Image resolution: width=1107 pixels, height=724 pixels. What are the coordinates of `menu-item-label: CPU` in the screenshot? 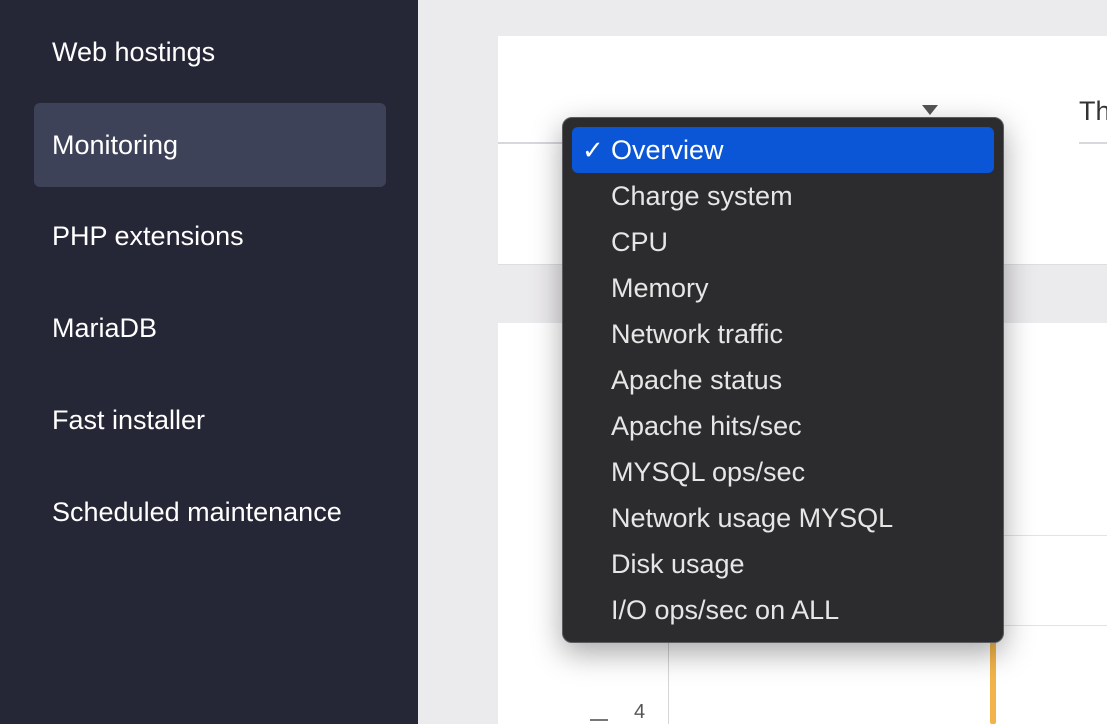 It's located at (640, 242).